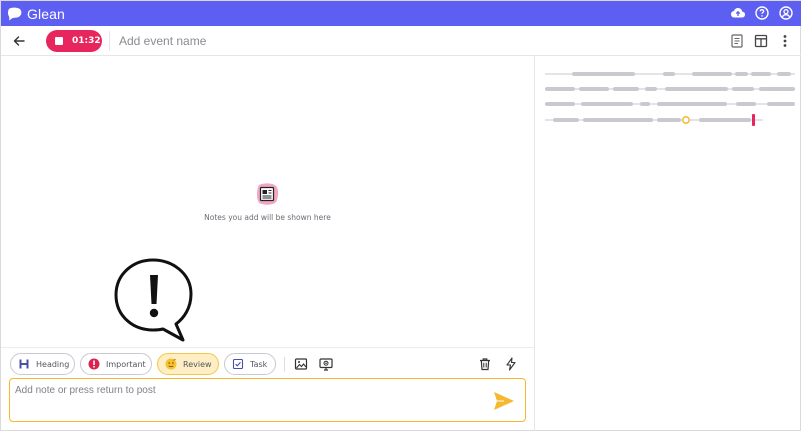 Image resolution: width=801 pixels, height=431 pixels. I want to click on review-chip-label: Review, so click(197, 364).